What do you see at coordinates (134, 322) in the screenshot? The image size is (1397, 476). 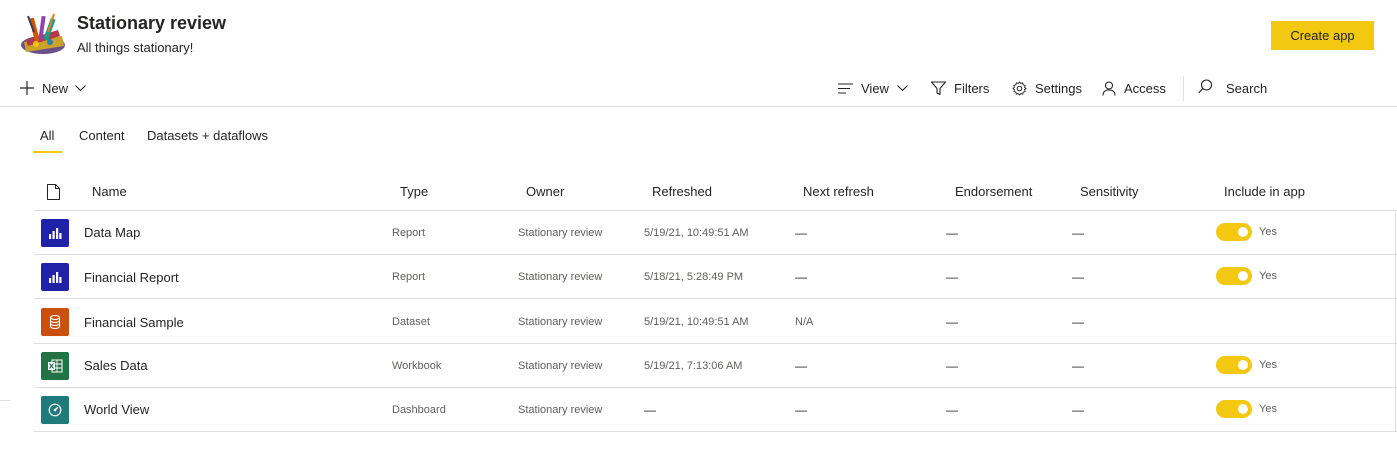 I see `item-name: Financial Sample` at bounding box center [134, 322].